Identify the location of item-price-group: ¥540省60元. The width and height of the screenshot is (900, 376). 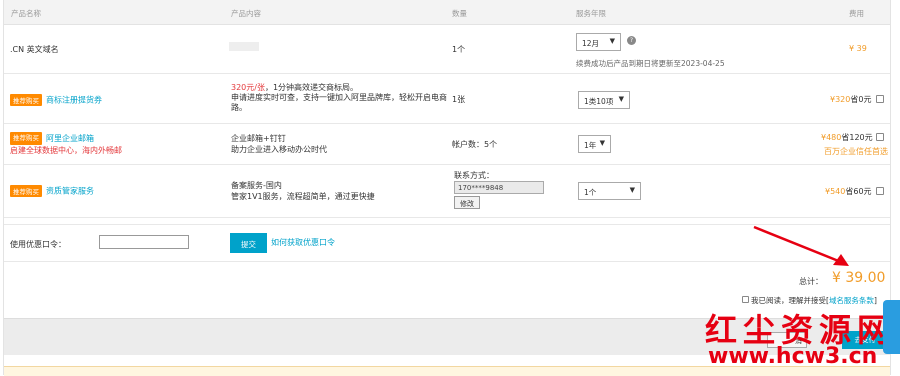
(848, 191).